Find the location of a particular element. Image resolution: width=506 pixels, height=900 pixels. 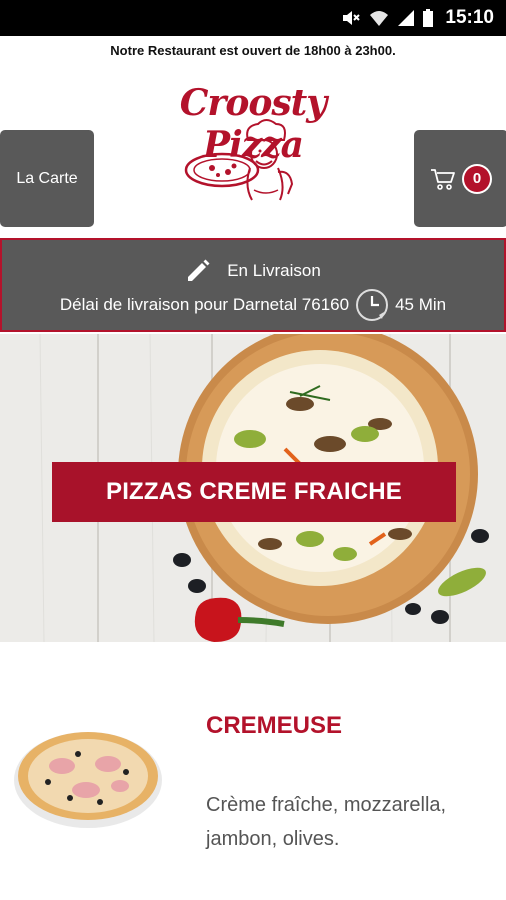

status-bar: 15:10 is located at coordinates (253, 18).